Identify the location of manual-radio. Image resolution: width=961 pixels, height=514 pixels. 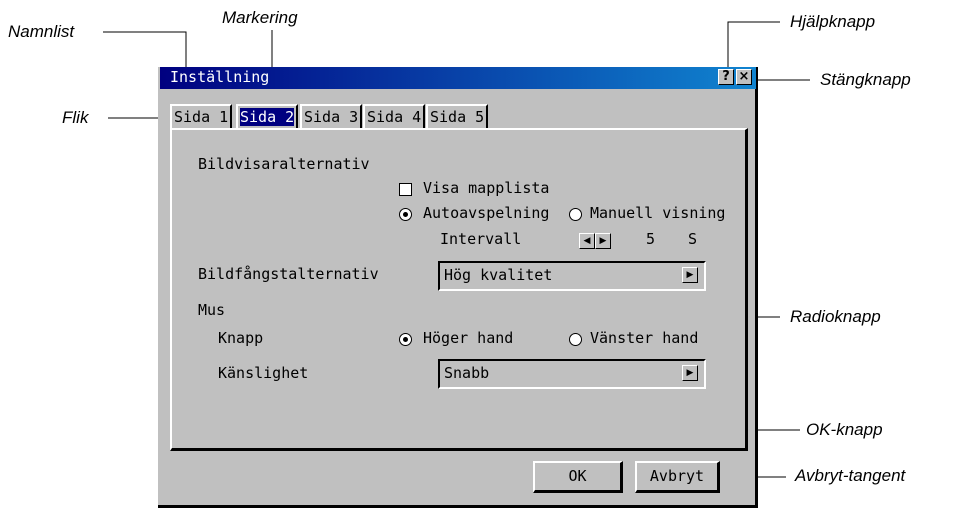
(575, 214).